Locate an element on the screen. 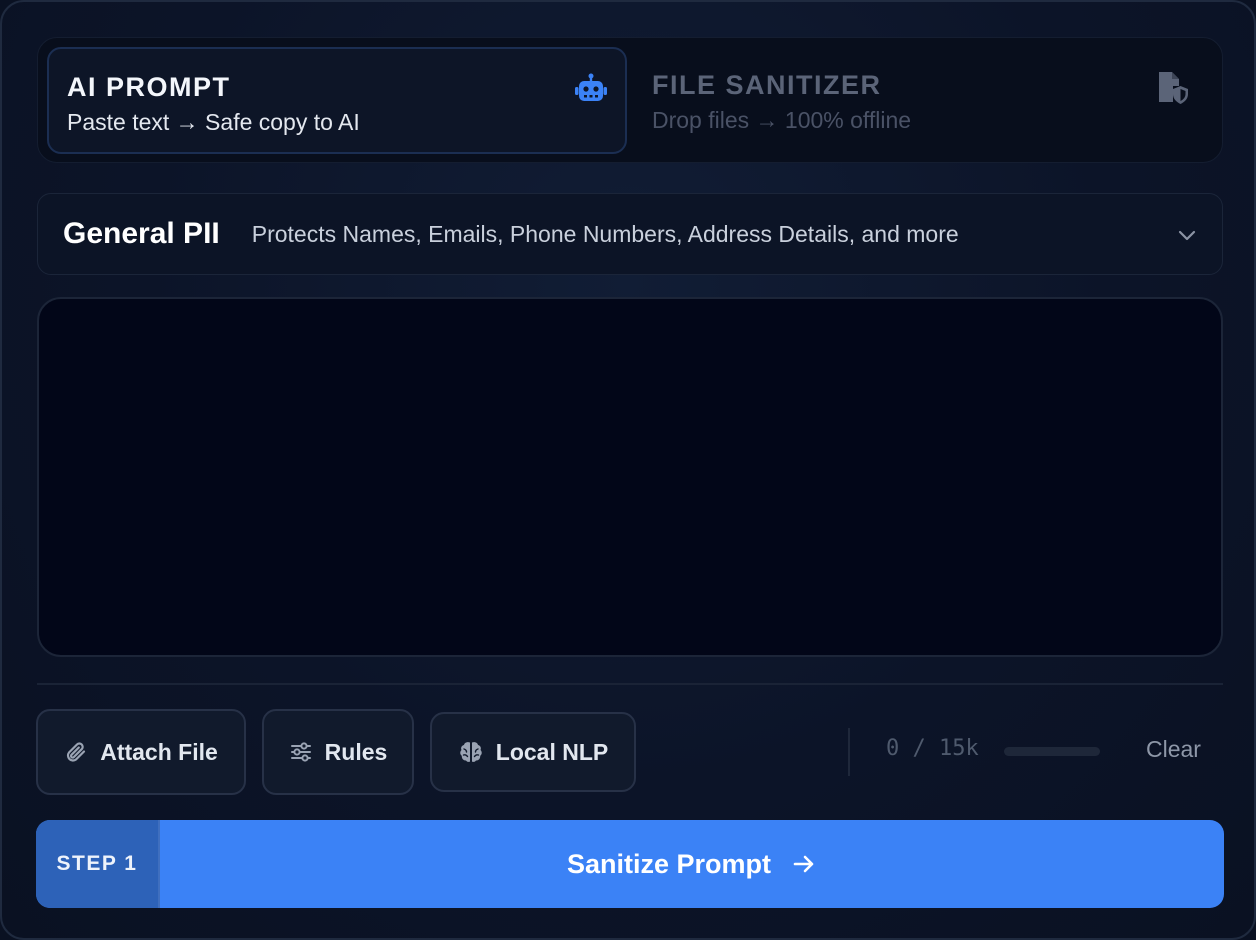 Image resolution: width=1256 pixels, height=940 pixels. rules-label: Rules is located at coordinates (356, 751).